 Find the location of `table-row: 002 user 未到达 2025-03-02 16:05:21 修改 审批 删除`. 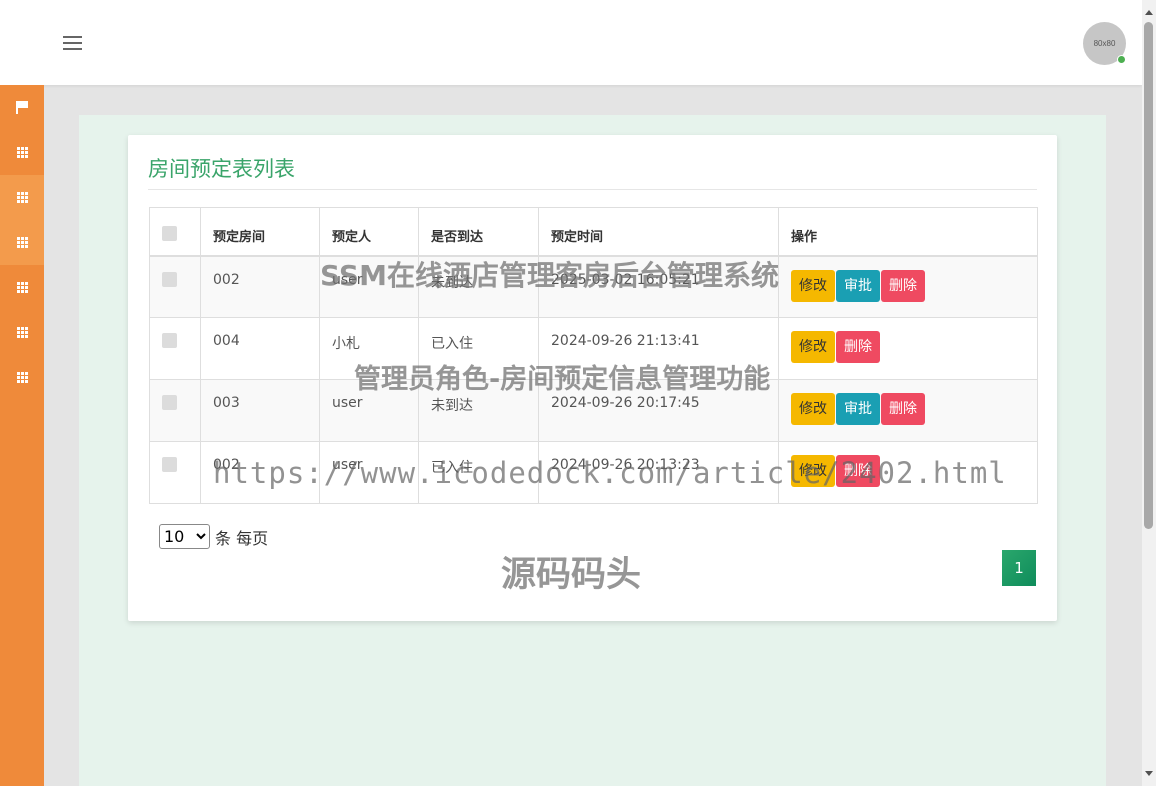

table-row: 002 user 未到达 2025-03-02 16:05:21 修改 审批 删除 is located at coordinates (593, 286).